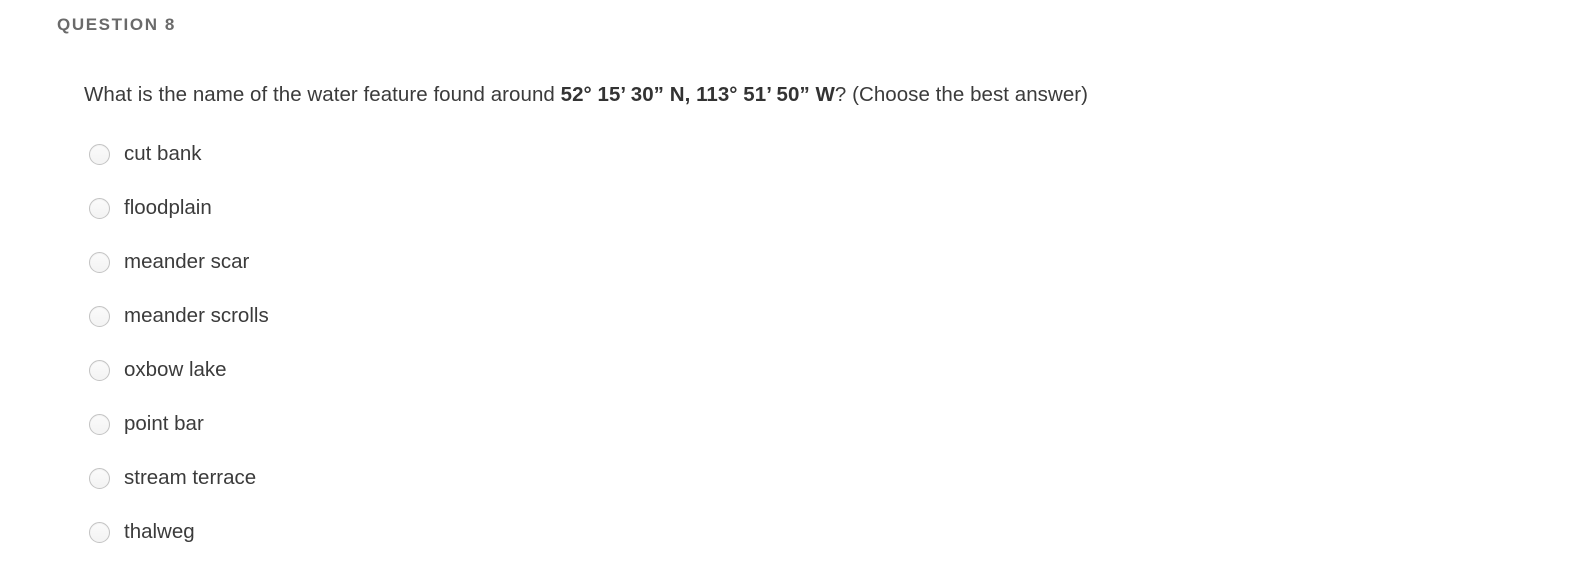 This screenshot has height=572, width=1570. I want to click on answer-option-label: meander scrolls, so click(196, 315).